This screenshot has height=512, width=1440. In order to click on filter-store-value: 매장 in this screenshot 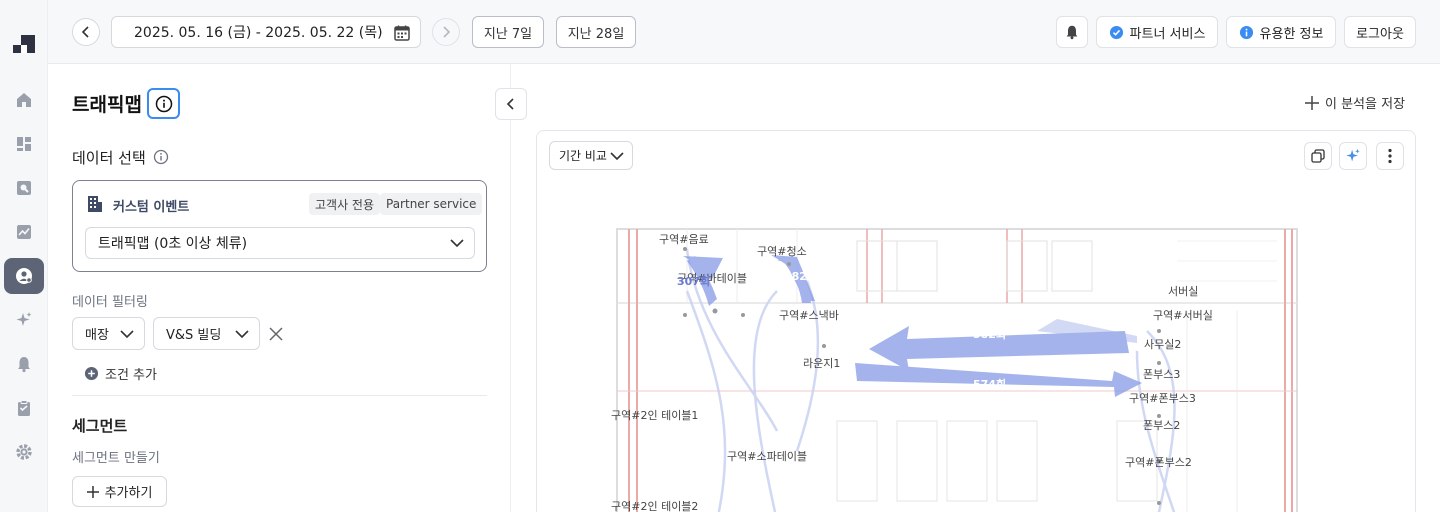, I will do `click(97, 335)`.